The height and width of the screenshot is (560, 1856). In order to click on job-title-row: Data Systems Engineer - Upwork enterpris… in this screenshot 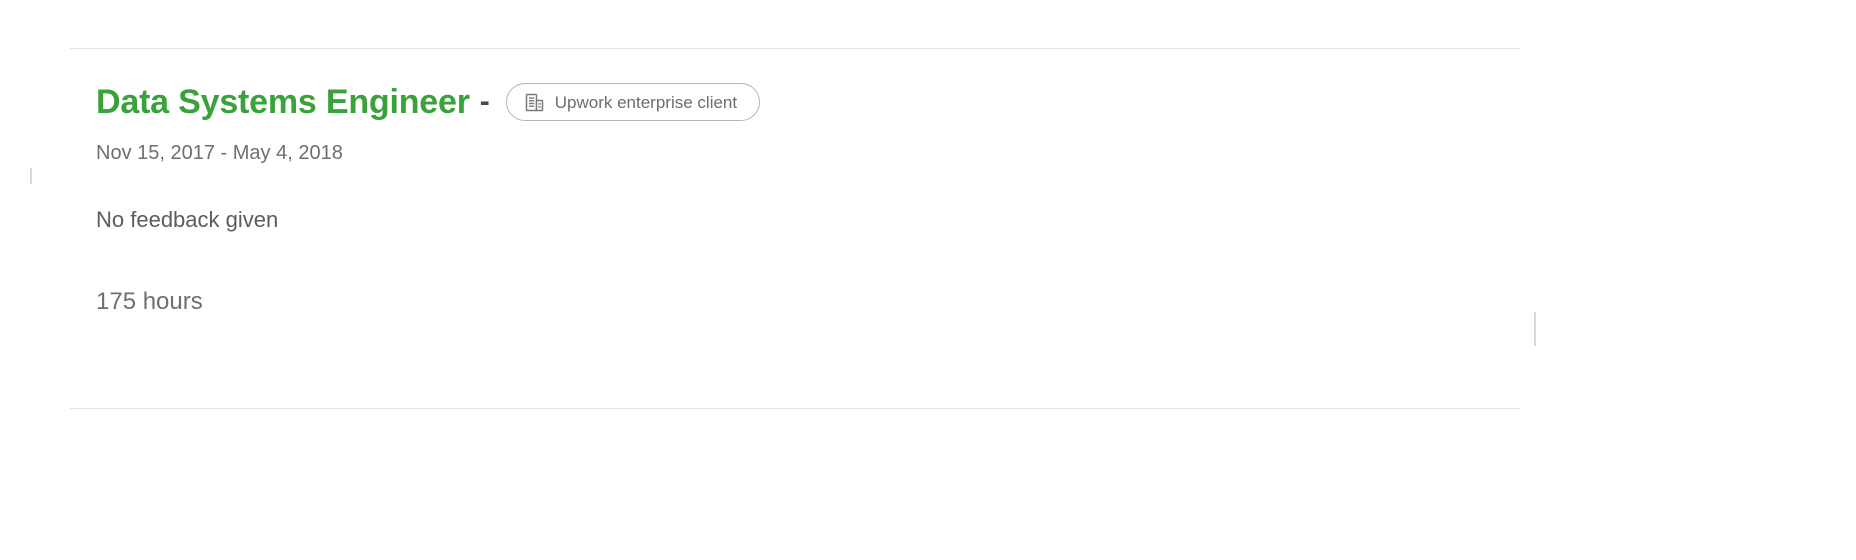, I will do `click(796, 102)`.